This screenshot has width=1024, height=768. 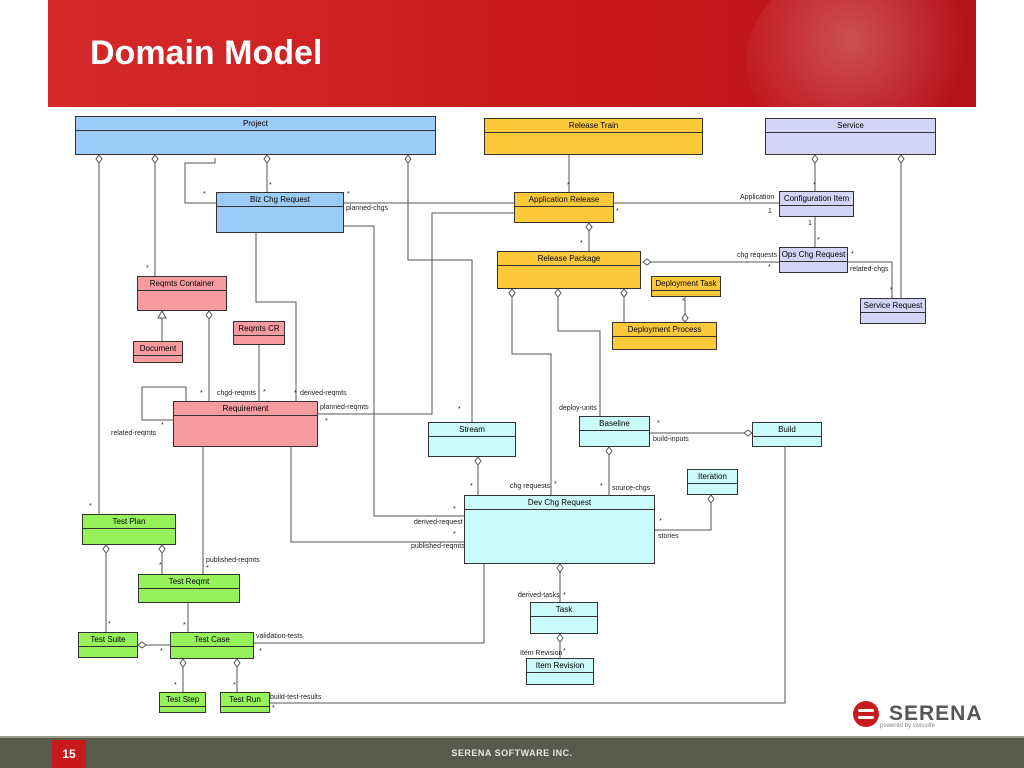 What do you see at coordinates (189, 588) in the screenshot?
I see `test-reqmt-box: Test Reqmt` at bounding box center [189, 588].